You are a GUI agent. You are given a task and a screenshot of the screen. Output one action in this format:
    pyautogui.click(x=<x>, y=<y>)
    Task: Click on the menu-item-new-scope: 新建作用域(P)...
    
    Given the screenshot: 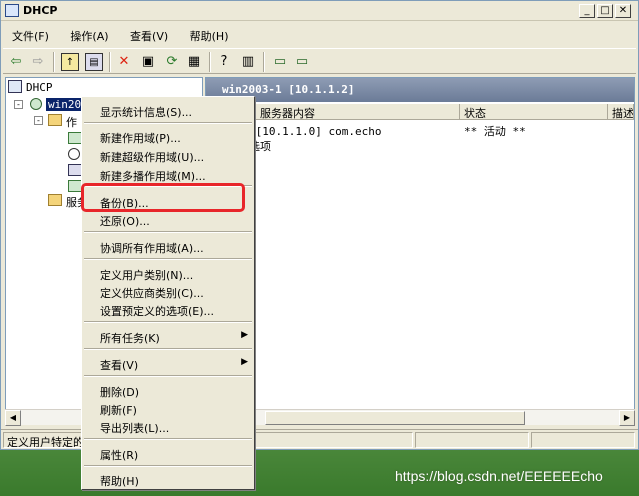 What is the action you would take?
    pyautogui.click(x=168, y=136)
    